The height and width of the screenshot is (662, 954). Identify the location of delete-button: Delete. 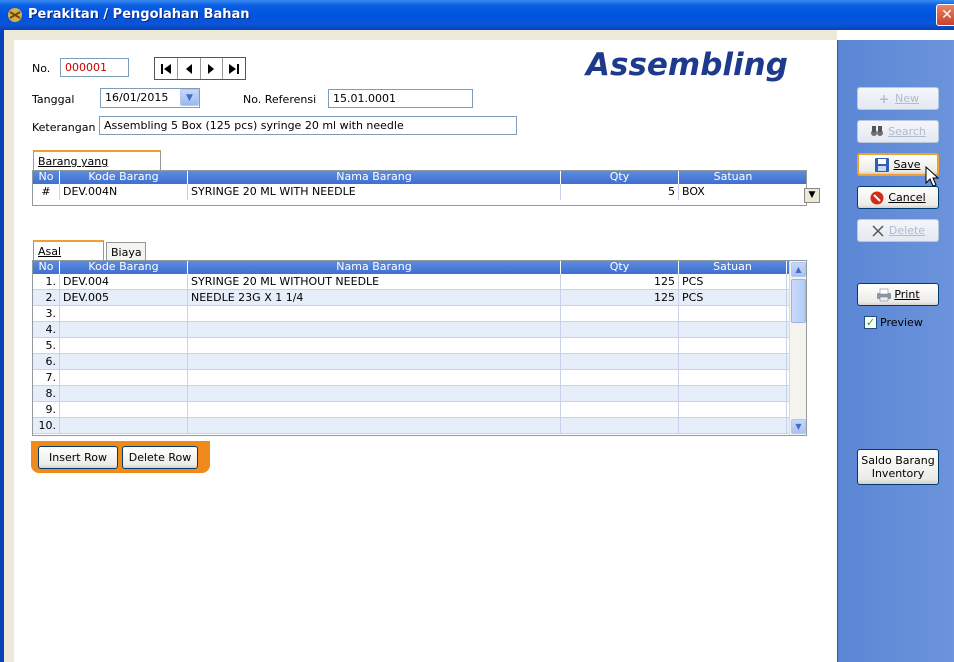
(898, 230).